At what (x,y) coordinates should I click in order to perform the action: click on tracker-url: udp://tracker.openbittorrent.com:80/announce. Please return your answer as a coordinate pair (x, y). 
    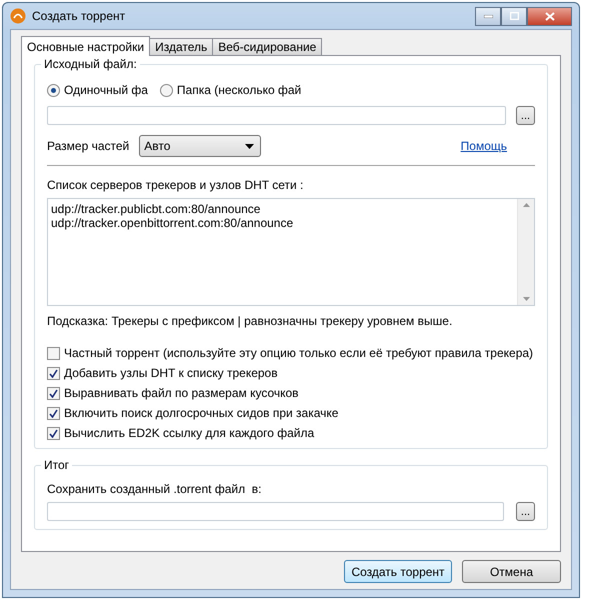
    Looking at the image, I should click on (172, 223).